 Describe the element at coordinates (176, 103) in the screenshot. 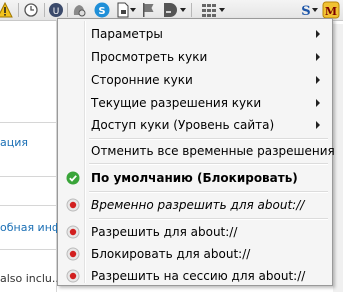

I see `menu-item-label: Текущие разрешения куки` at that location.